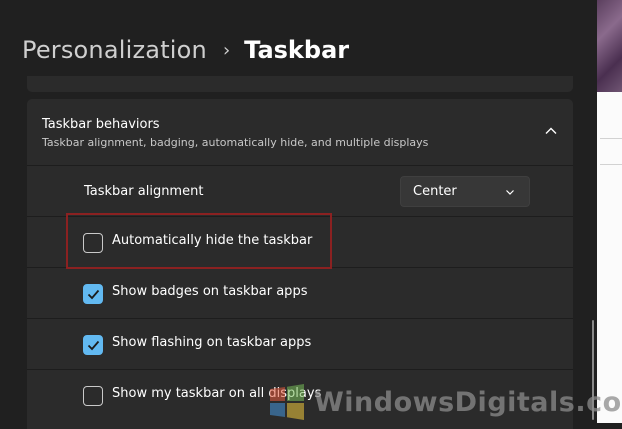 This screenshot has height=429, width=622. Describe the element at coordinates (510, 192) in the screenshot. I see `chevron-down-icon` at that location.